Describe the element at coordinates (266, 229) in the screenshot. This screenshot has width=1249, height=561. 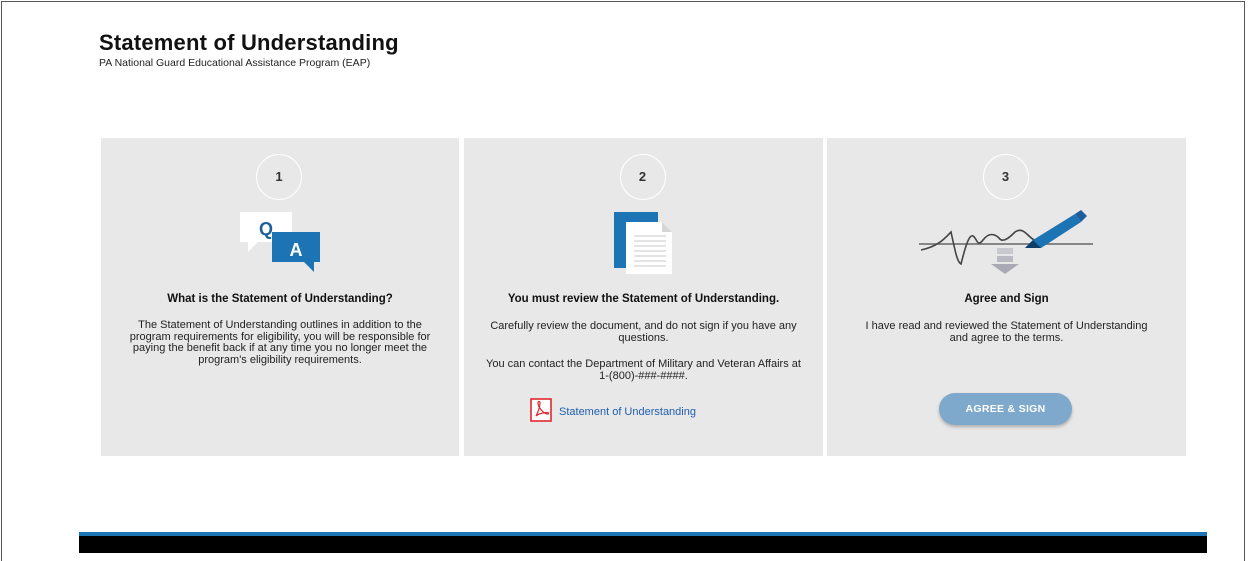
I see `svg-text: Q` at that location.